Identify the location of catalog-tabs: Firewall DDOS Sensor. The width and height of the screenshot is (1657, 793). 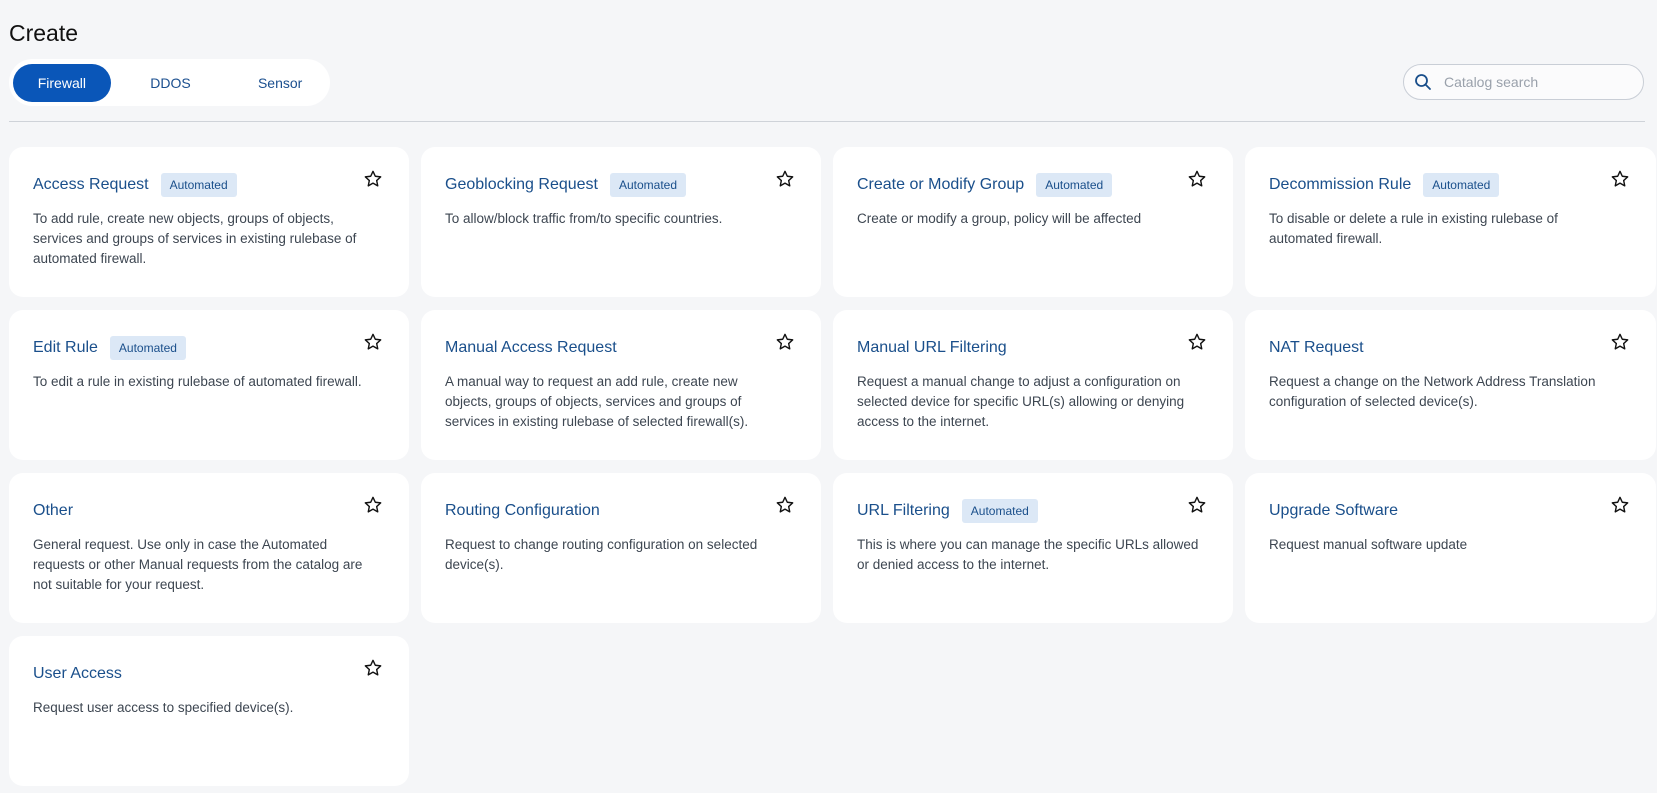
(169, 82).